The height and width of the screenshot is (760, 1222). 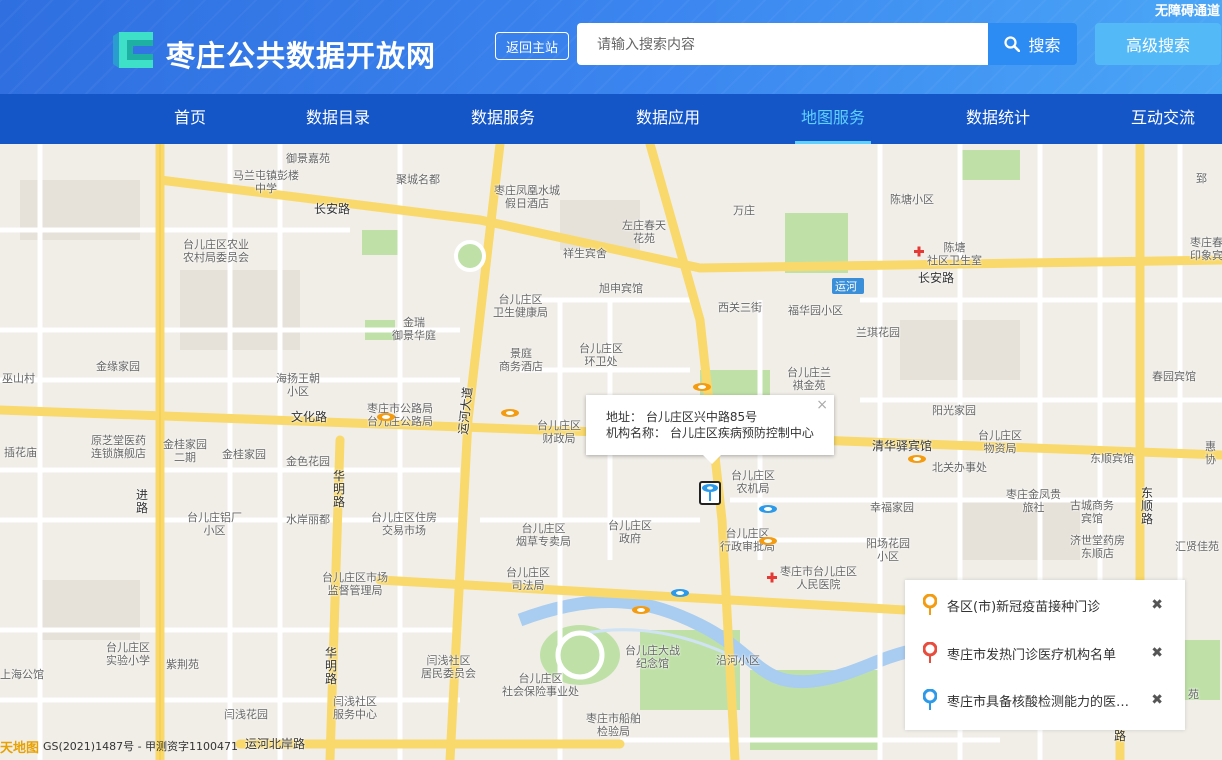 What do you see at coordinates (1201, 178) in the screenshot?
I see `map-label: 郅` at bounding box center [1201, 178].